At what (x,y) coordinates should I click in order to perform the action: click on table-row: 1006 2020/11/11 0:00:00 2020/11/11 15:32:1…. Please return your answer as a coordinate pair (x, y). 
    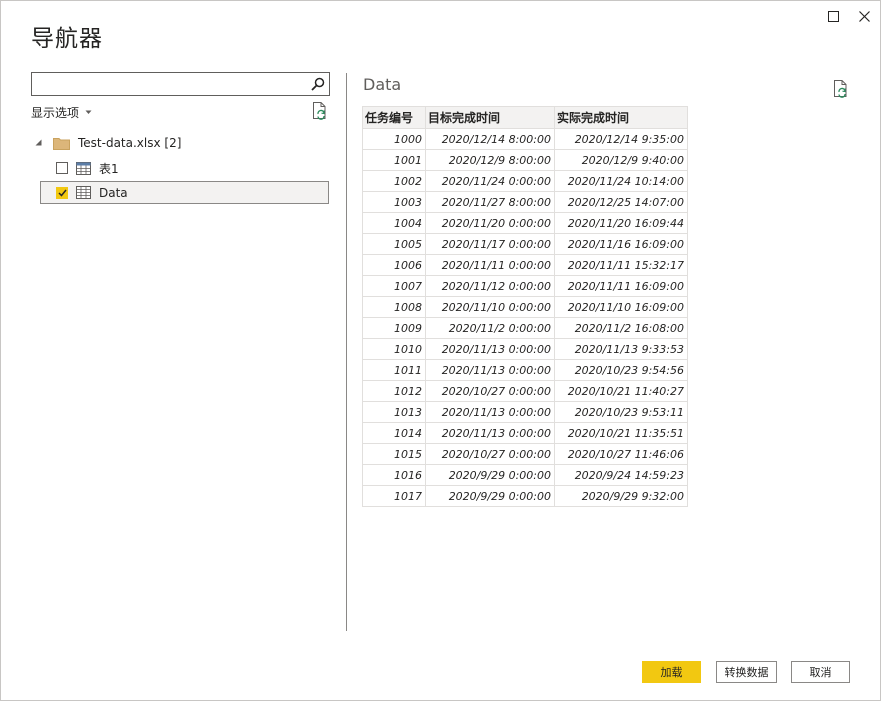
    Looking at the image, I should click on (525, 265).